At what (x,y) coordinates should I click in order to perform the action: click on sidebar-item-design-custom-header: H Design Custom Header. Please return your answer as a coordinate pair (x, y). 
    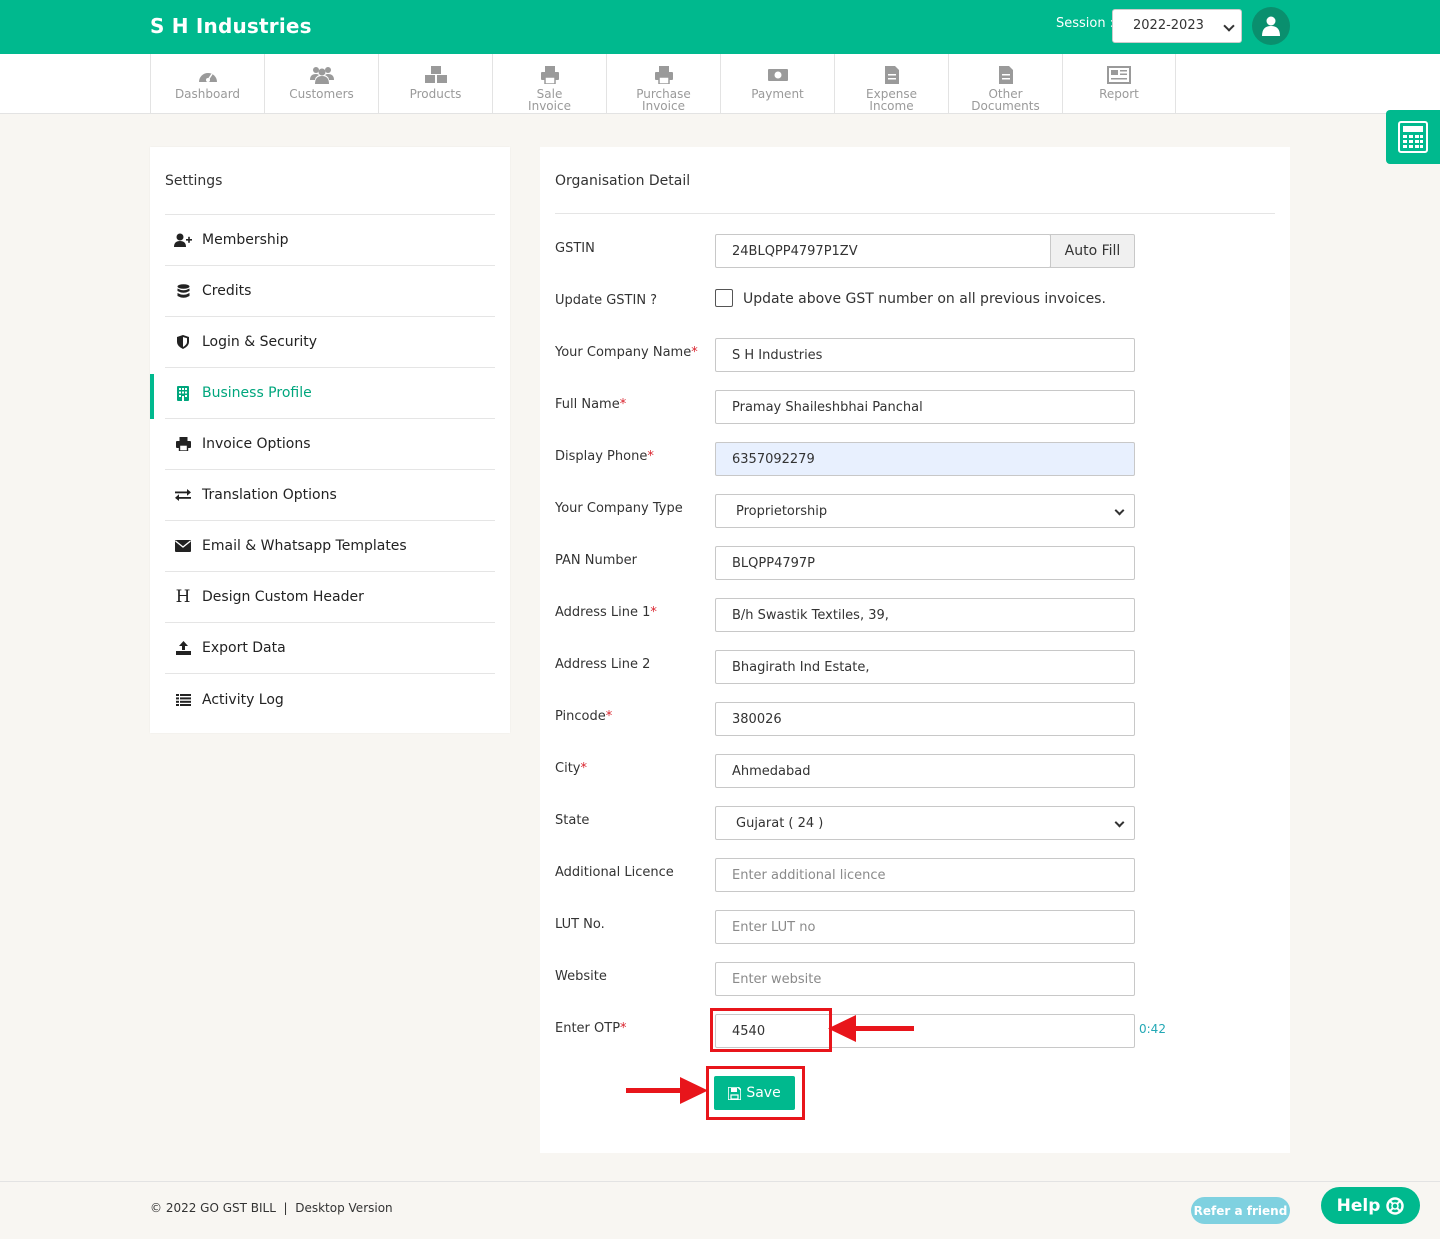
    Looking at the image, I should click on (330, 597).